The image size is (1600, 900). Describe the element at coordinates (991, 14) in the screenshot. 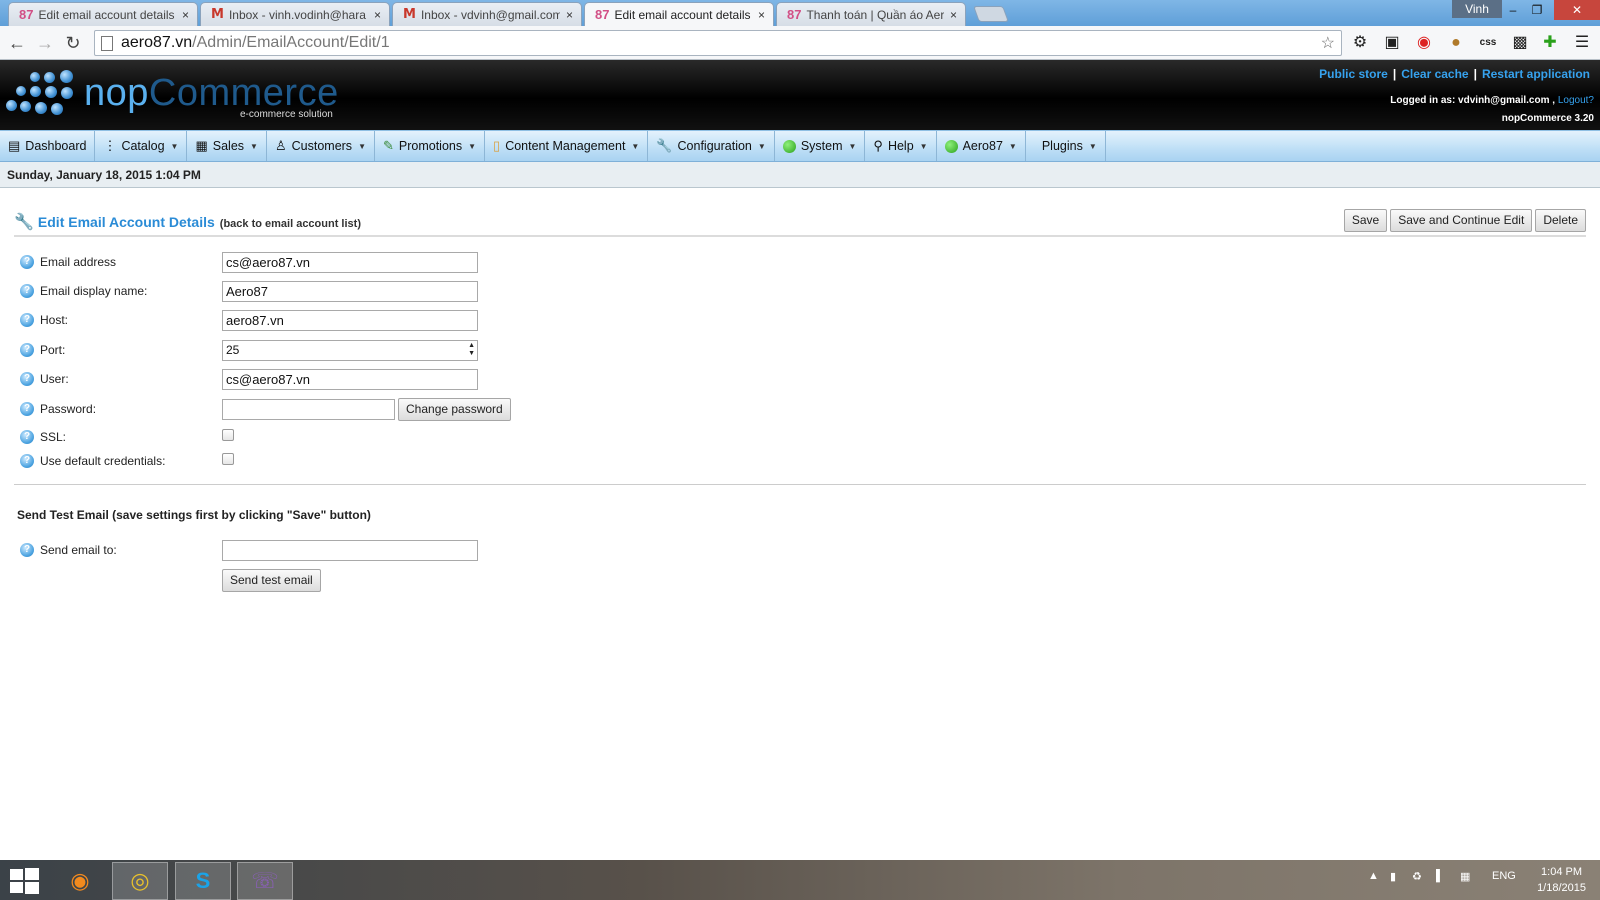

I see `new-tab-button` at that location.